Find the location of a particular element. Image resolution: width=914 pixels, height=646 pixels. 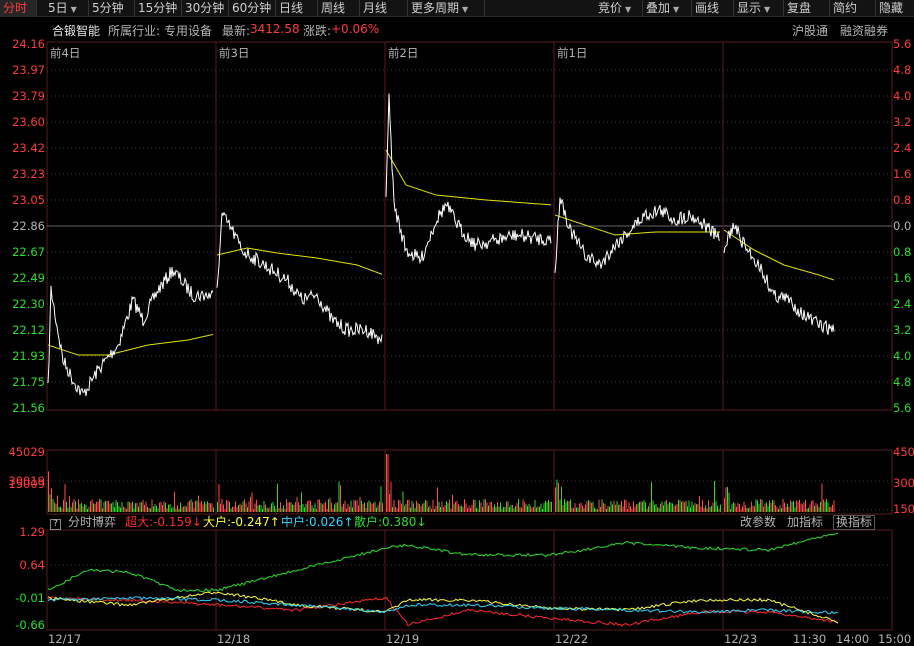

help-button: ? is located at coordinates (55, 522).